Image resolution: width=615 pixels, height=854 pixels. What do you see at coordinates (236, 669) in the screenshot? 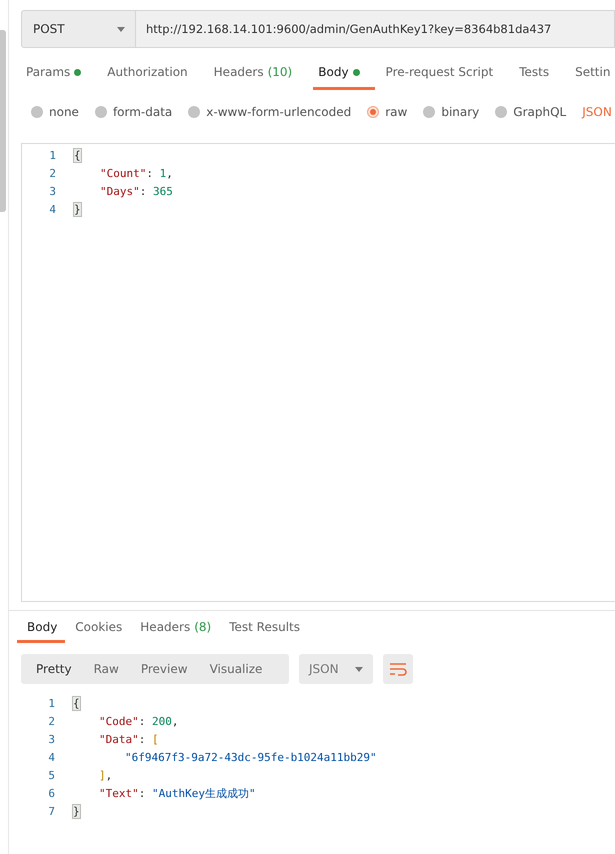
I see `view-mode-tab: Visualize` at bounding box center [236, 669].